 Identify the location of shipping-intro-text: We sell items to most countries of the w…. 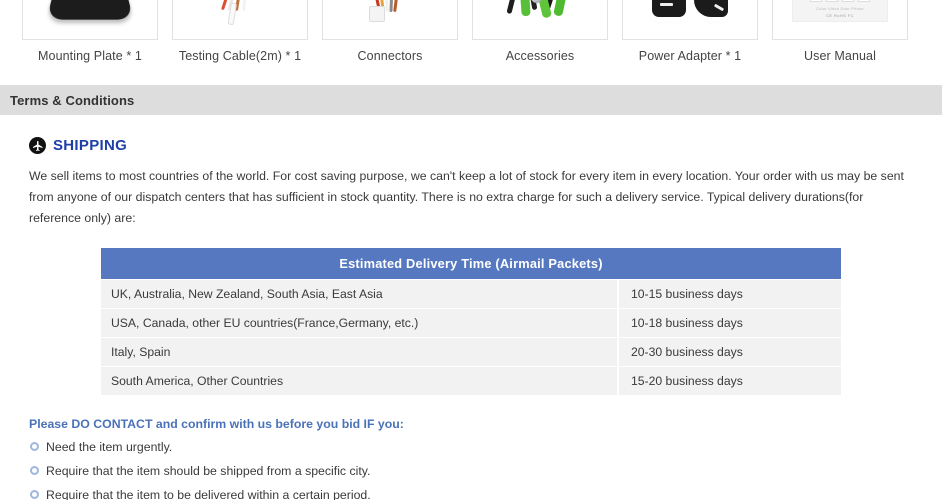
(466, 197).